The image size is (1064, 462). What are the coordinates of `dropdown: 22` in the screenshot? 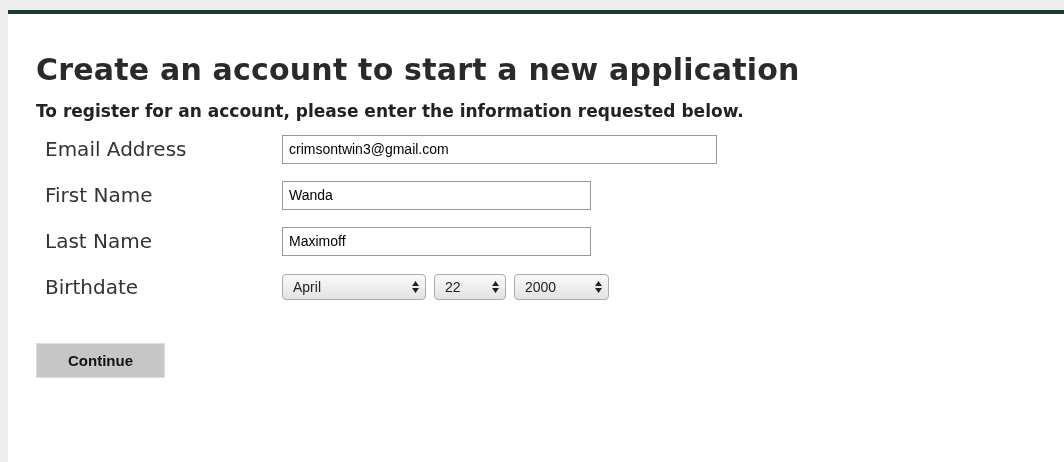 It's located at (470, 287).